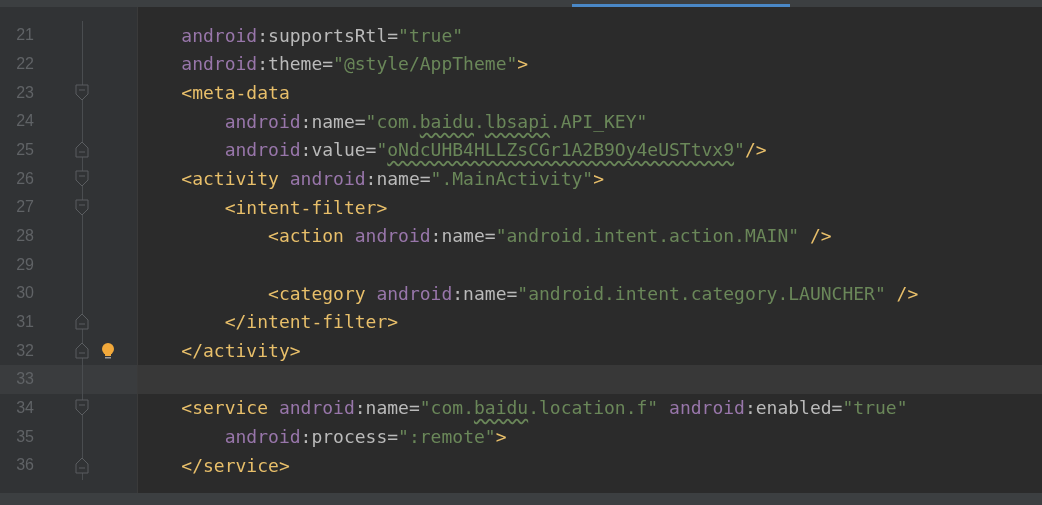  What do you see at coordinates (108, 350) in the screenshot?
I see `lightbulb-icon` at bounding box center [108, 350].